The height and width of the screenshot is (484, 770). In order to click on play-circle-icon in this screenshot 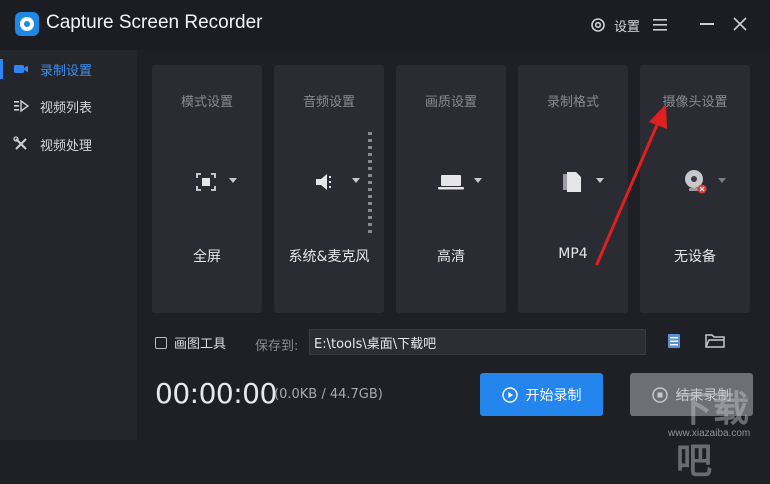, I will do `click(509, 394)`.